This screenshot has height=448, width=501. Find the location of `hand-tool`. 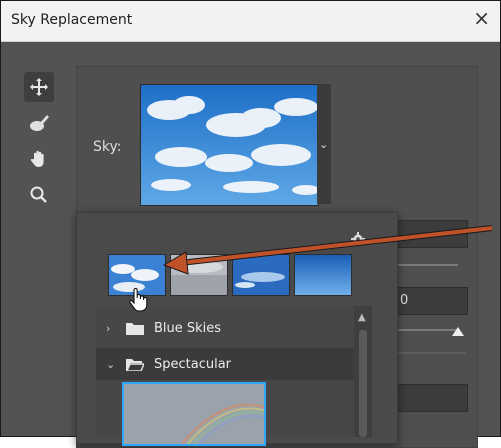

hand-tool is located at coordinates (39, 159).